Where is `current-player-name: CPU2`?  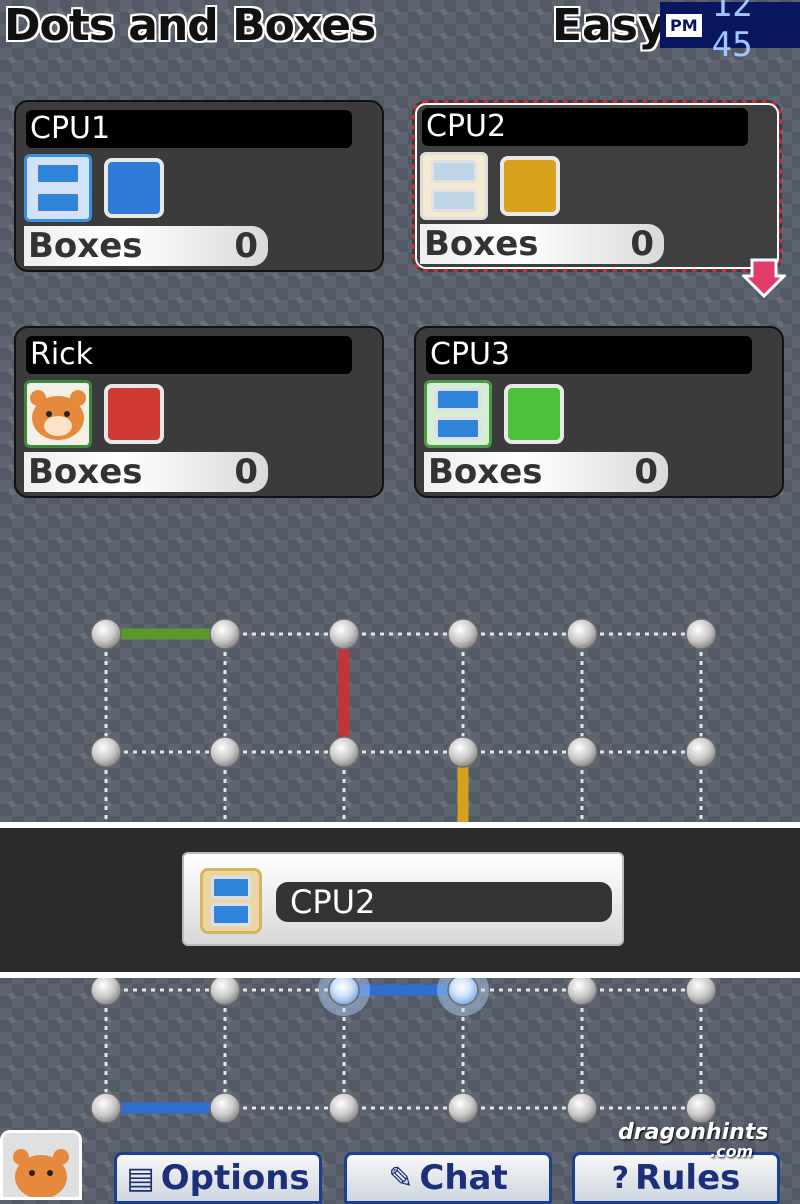 current-player-name: CPU2 is located at coordinates (444, 902).